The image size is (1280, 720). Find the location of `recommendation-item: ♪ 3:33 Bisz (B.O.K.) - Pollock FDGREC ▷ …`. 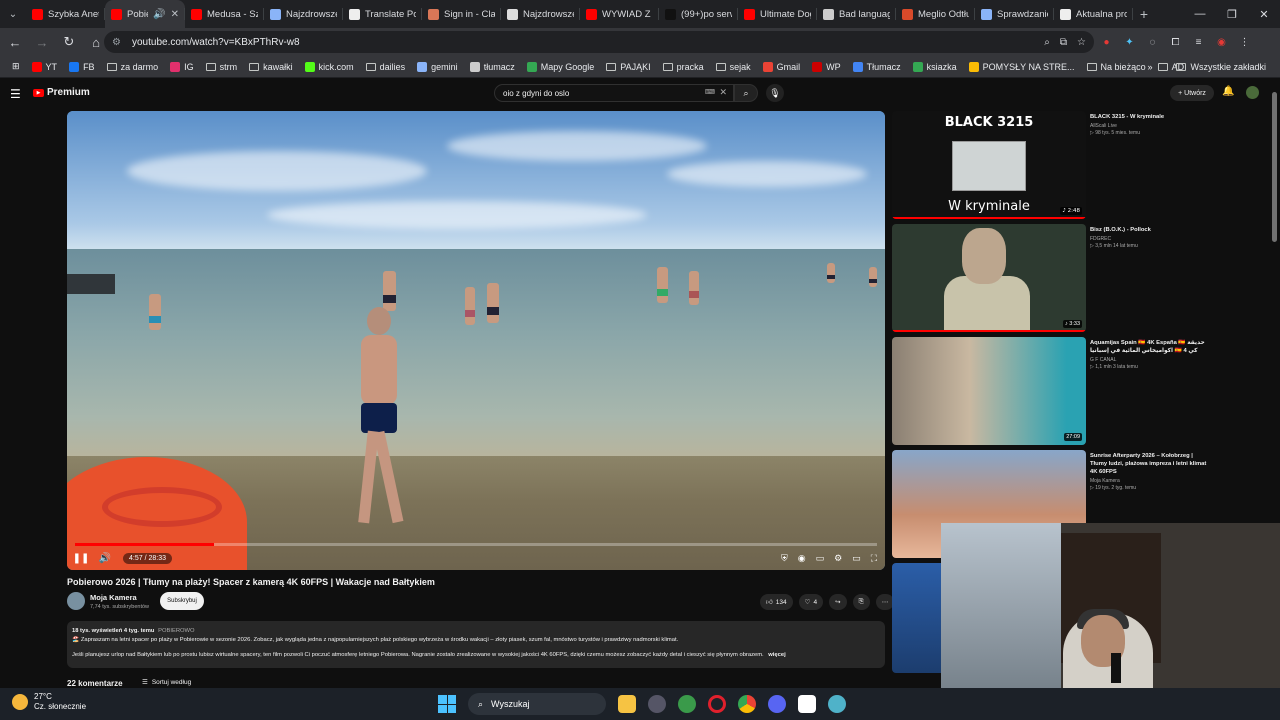

recommendation-item: ♪ 3:33 Bisz (B.O.K.) - Pollock FDGREC ▷ … is located at coordinates (1082, 278).